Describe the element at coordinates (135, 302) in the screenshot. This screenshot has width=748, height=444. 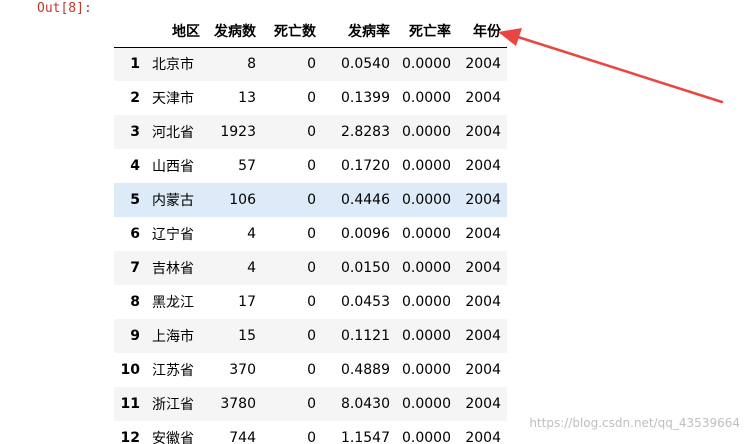
I see `row-index: 8` at that location.